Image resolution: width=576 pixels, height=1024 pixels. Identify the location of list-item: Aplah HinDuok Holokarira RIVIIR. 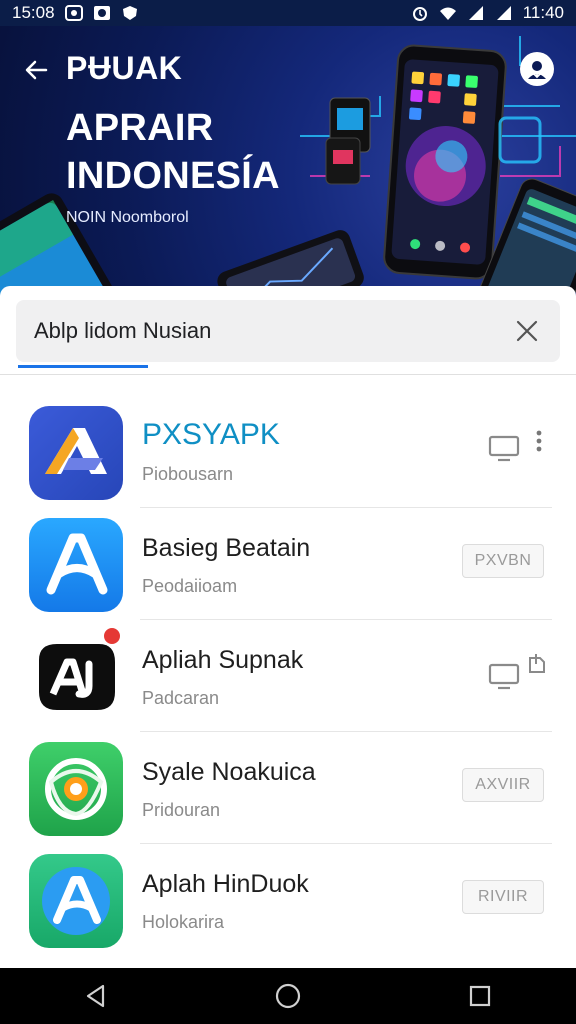
(288, 901).